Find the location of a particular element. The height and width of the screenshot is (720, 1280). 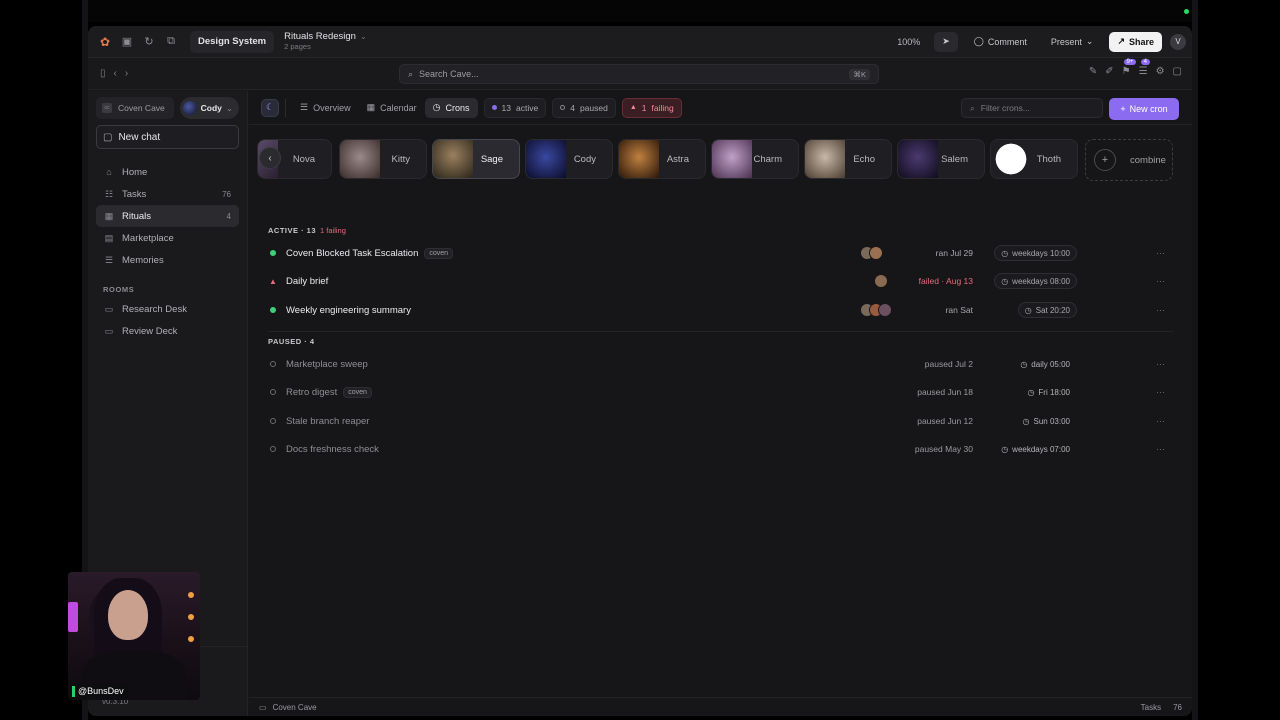

agent-card-charm: Charm is located at coordinates (755, 159).